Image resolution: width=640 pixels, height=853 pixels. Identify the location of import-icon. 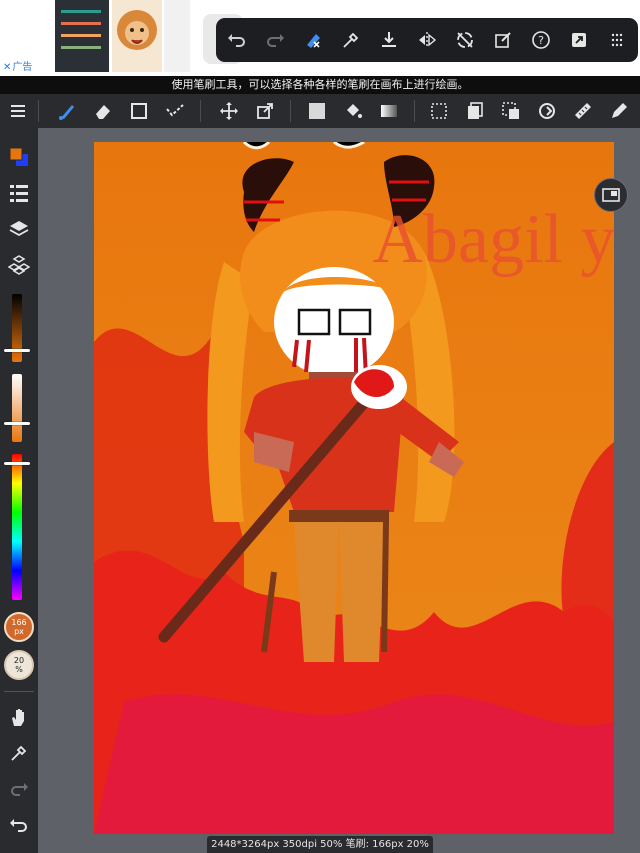
(389, 40).